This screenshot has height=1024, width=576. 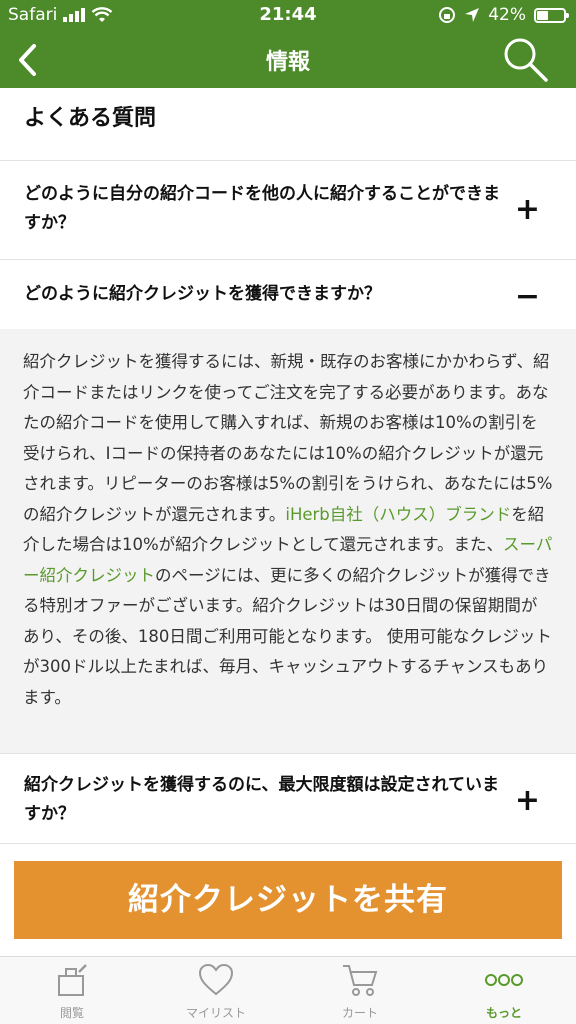 What do you see at coordinates (398, 514) in the screenshot?
I see `house-brand-link: iHerb自社（ハウス）ブランド` at bounding box center [398, 514].